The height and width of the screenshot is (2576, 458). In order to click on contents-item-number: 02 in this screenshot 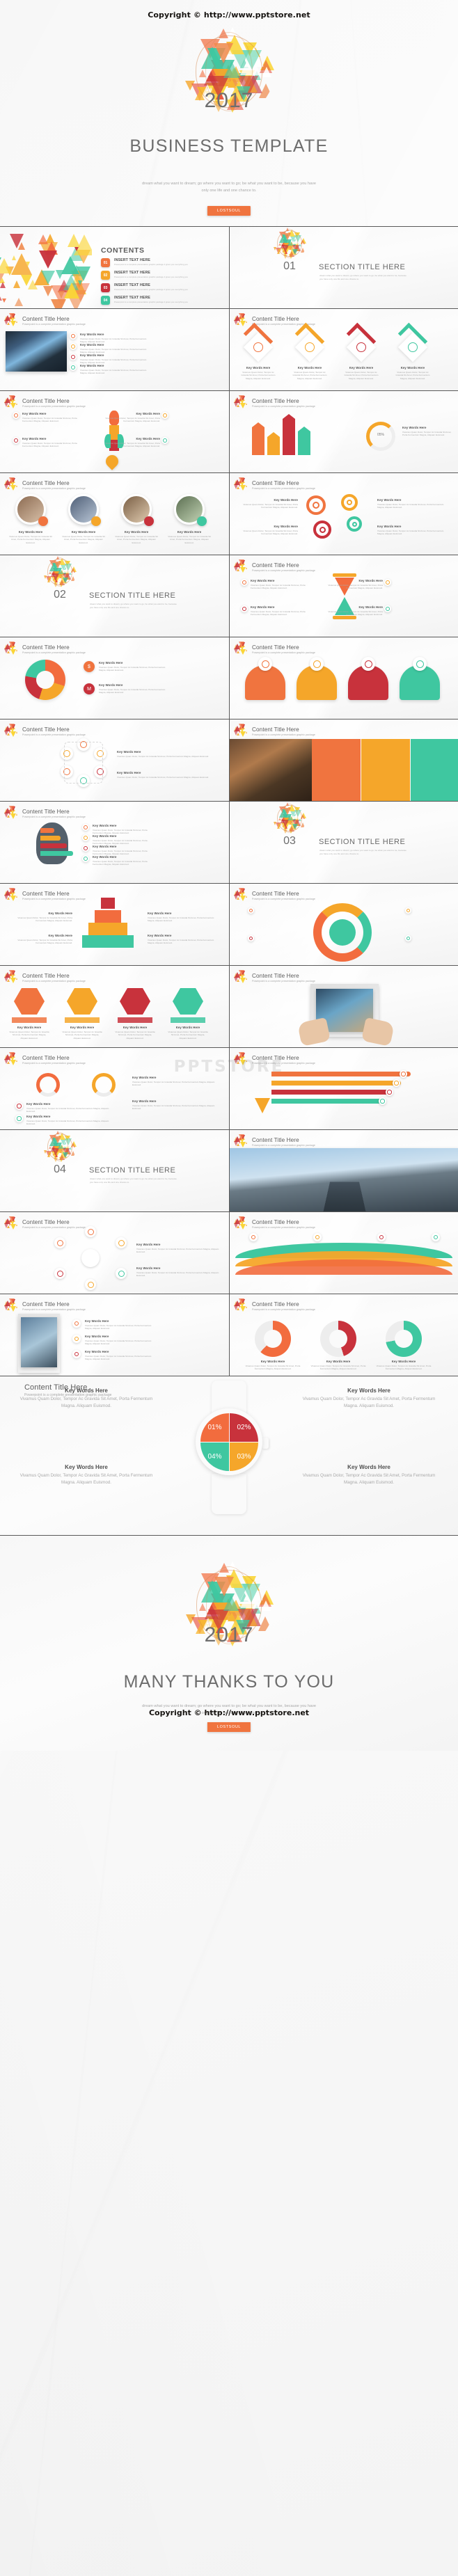, I will do `click(105, 275)`.